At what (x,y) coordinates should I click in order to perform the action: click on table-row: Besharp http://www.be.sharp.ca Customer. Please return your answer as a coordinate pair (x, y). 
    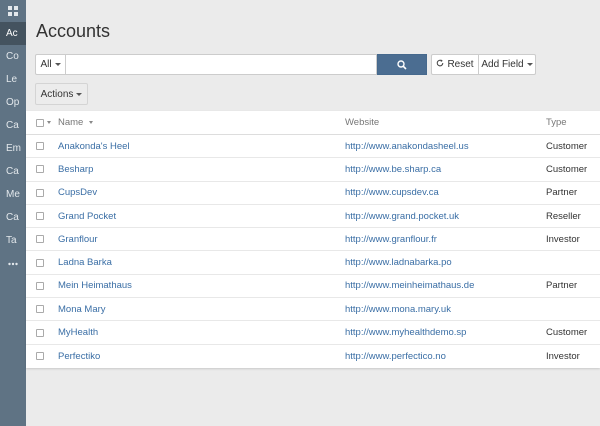
    Looking at the image, I should click on (313, 170).